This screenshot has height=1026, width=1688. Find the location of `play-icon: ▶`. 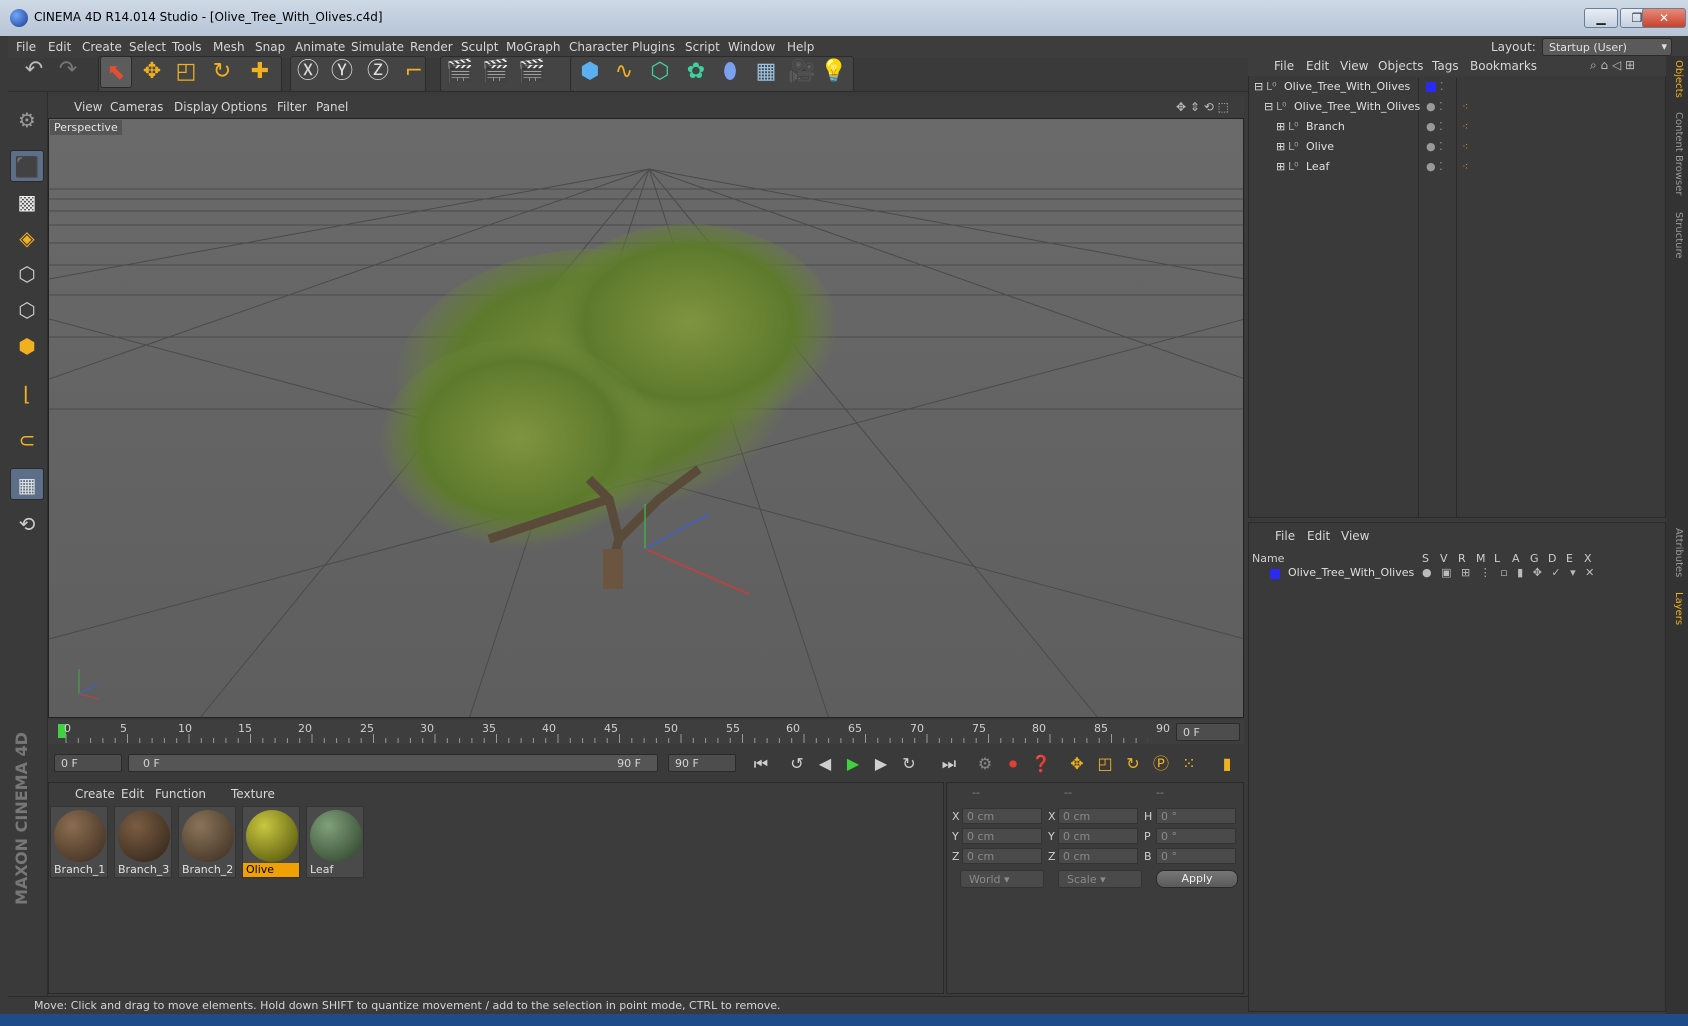

play-icon: ▶ is located at coordinates (853, 764).